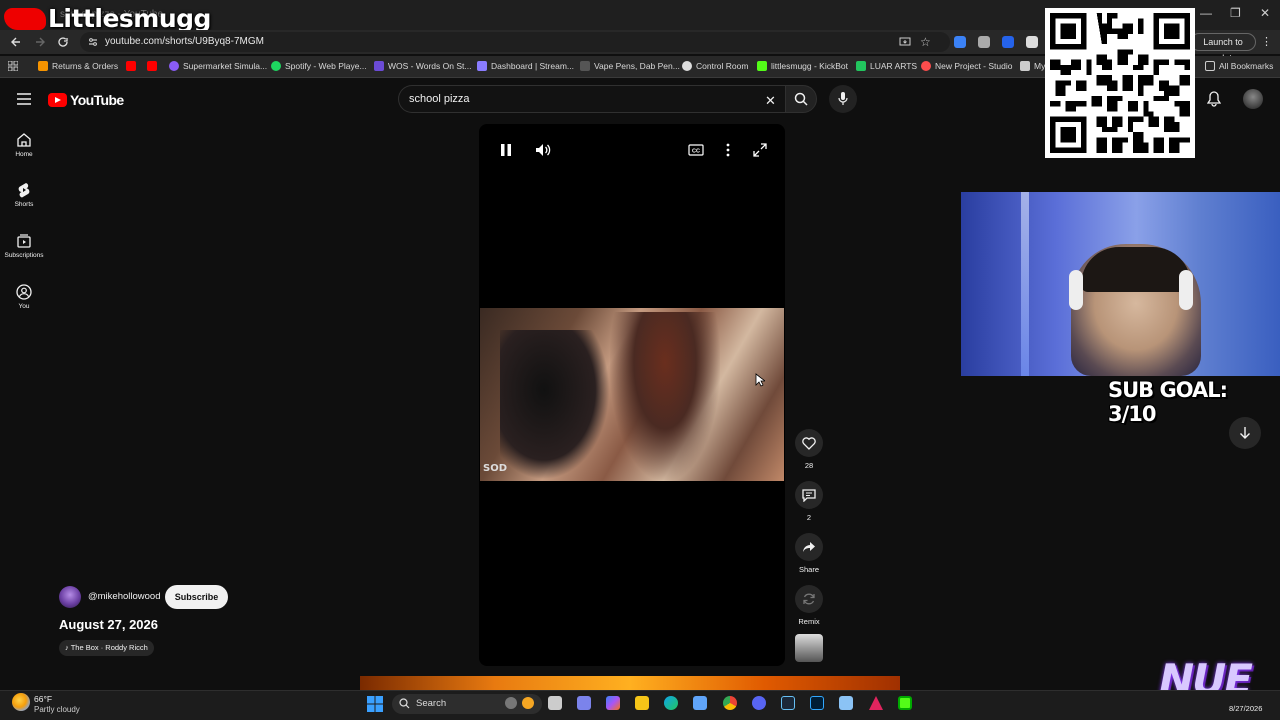 The width and height of the screenshot is (1280, 720). Describe the element at coordinates (770, 101) in the screenshot. I see `clear-search-icon: ✕` at that location.